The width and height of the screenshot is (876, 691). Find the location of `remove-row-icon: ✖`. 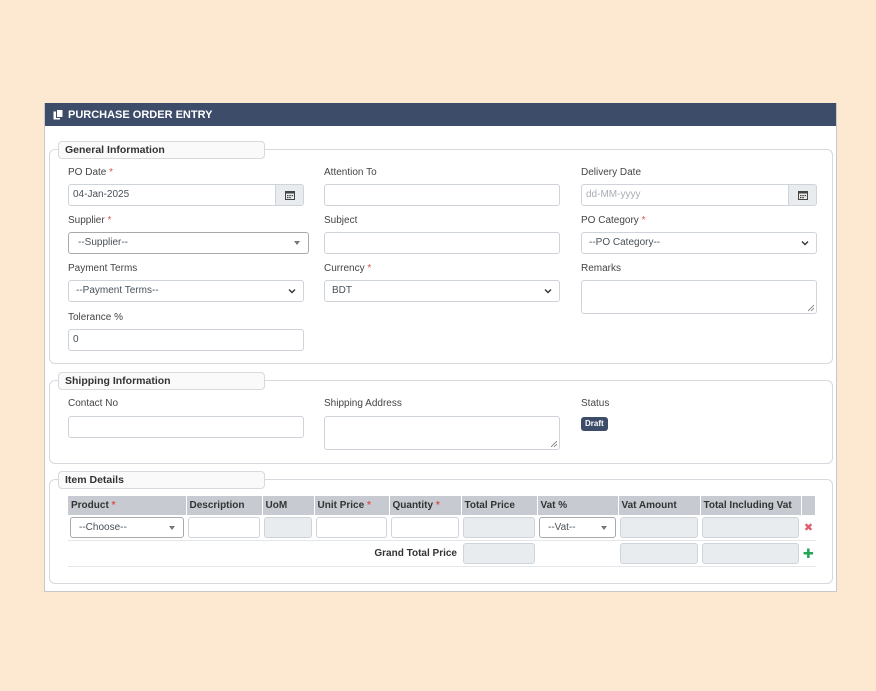

remove-row-icon: ✖ is located at coordinates (808, 528).